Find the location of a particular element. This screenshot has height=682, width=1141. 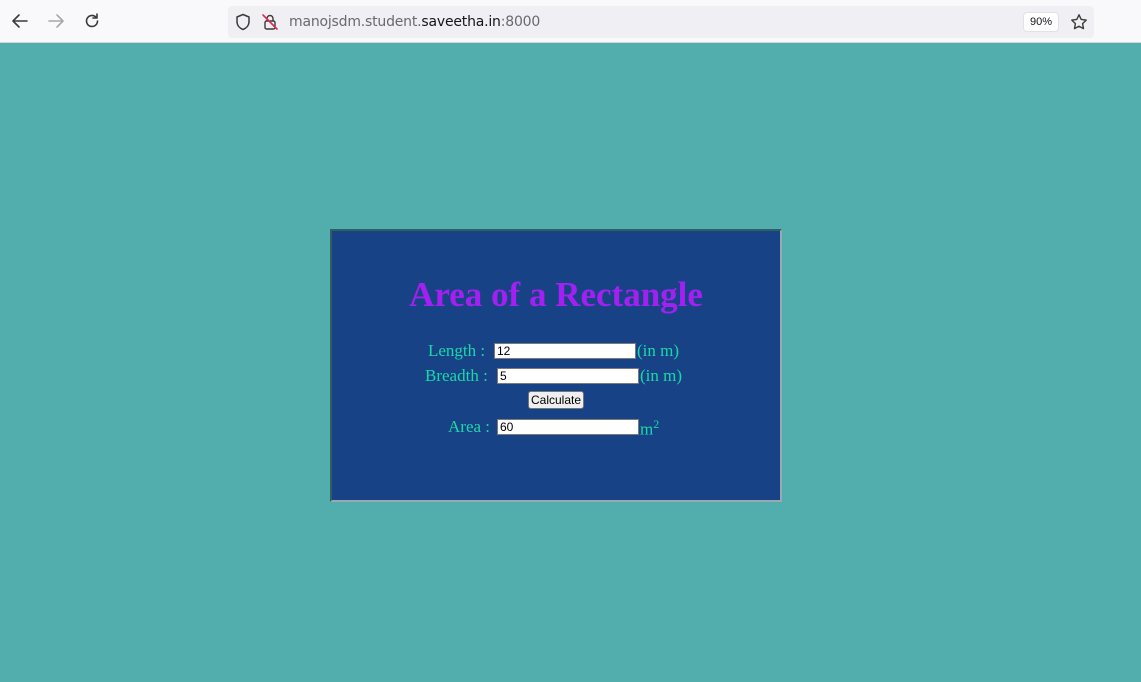

page-title: Area of a Rectangle is located at coordinates (556, 294).